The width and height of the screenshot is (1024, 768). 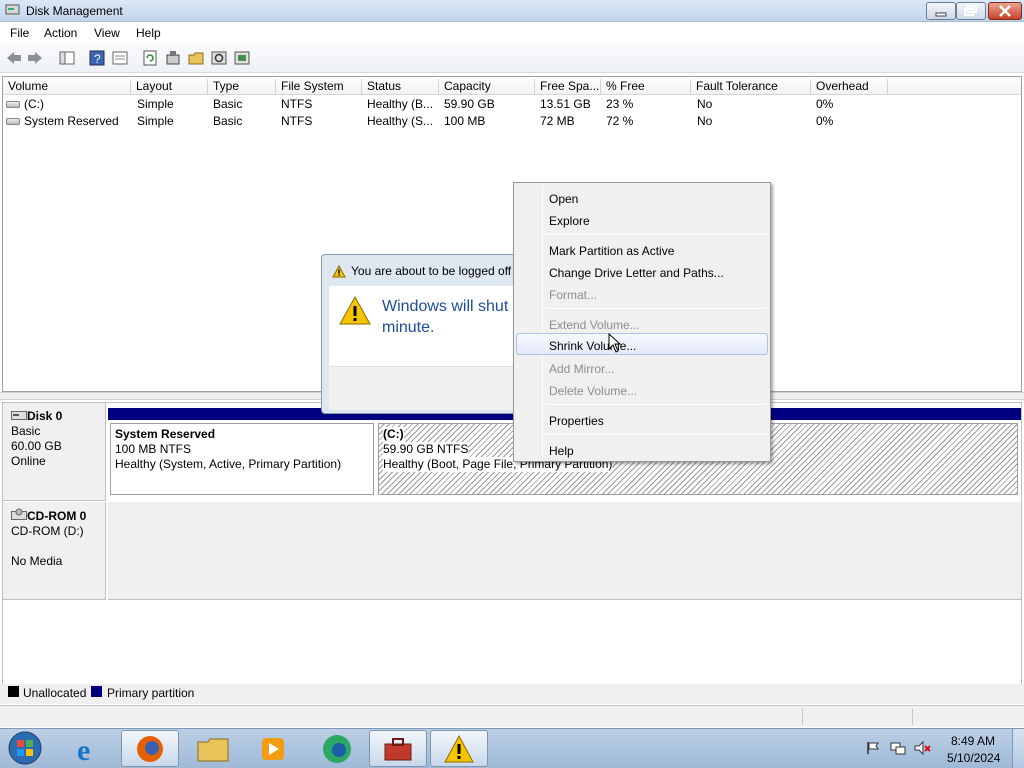 What do you see at coordinates (512, 748) in the screenshot?
I see `taskbar: e 8:49 AM 5/10/2024` at bounding box center [512, 748].